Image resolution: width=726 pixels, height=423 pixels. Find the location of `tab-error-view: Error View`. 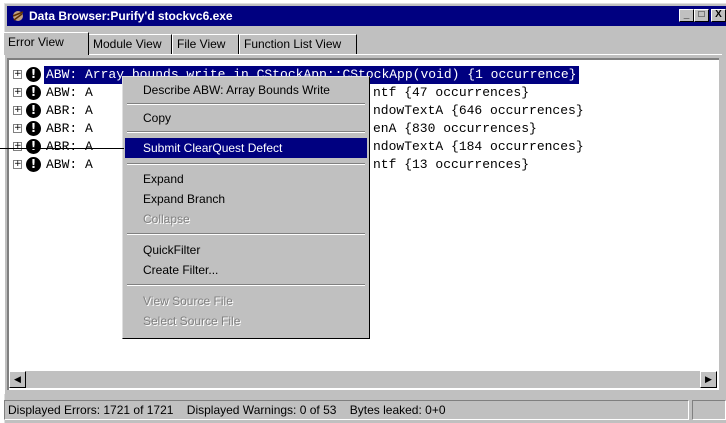

tab-error-view: Error View is located at coordinates (46, 43).